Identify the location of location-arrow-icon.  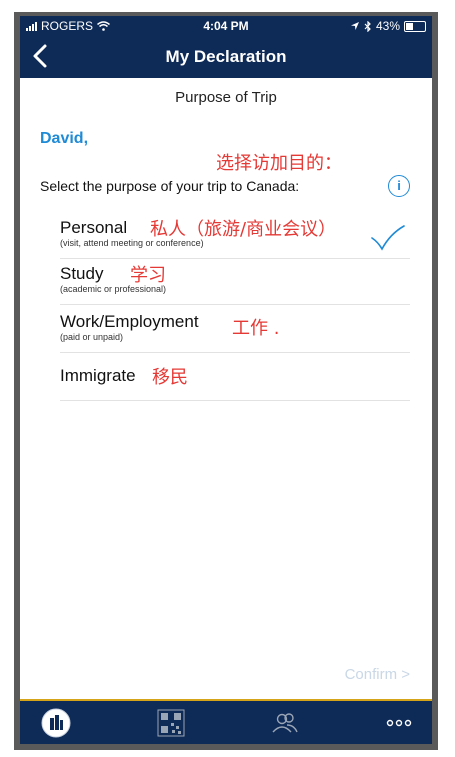
(354, 26).